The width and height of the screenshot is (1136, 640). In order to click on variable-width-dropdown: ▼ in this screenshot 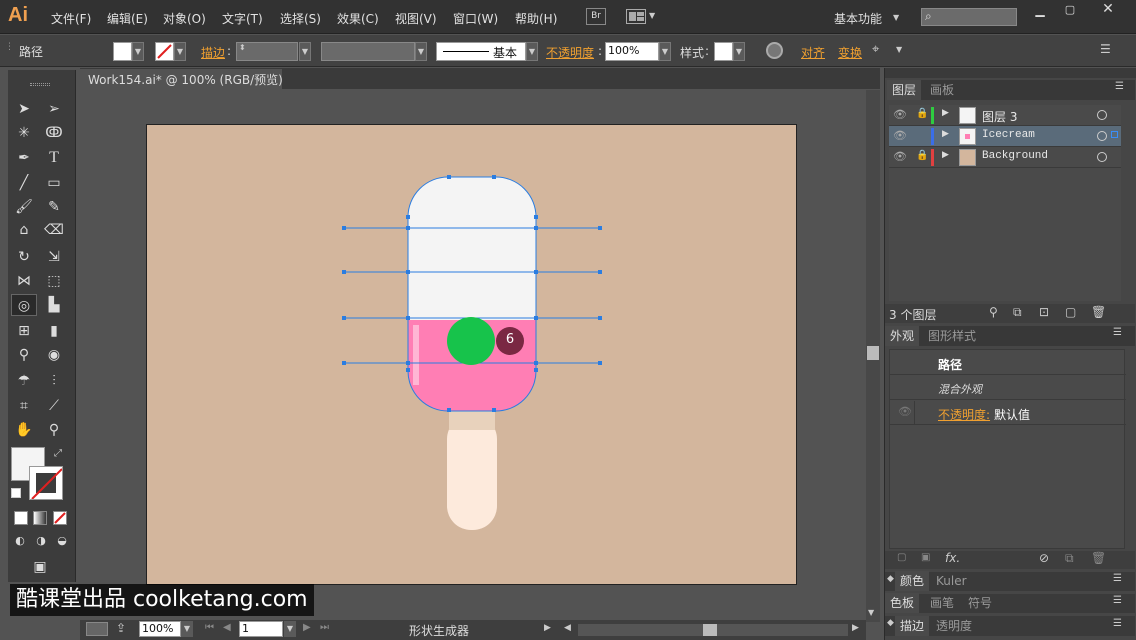, I will do `click(421, 51)`.